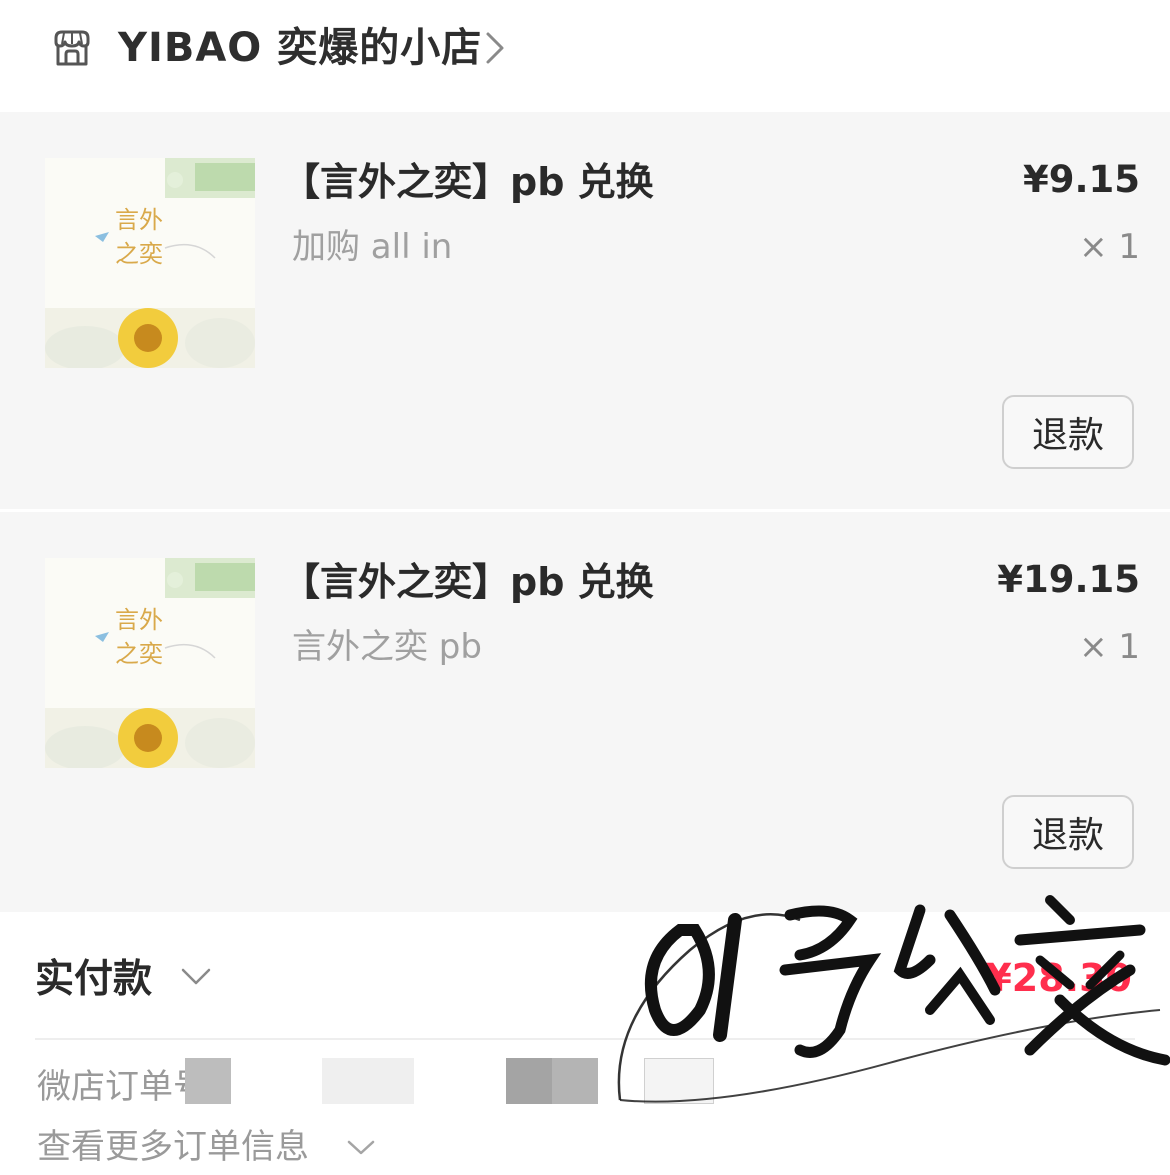 This screenshot has width=1170, height=1175. Describe the element at coordinates (495, 48) in the screenshot. I see `chevron-right-icon` at that location.